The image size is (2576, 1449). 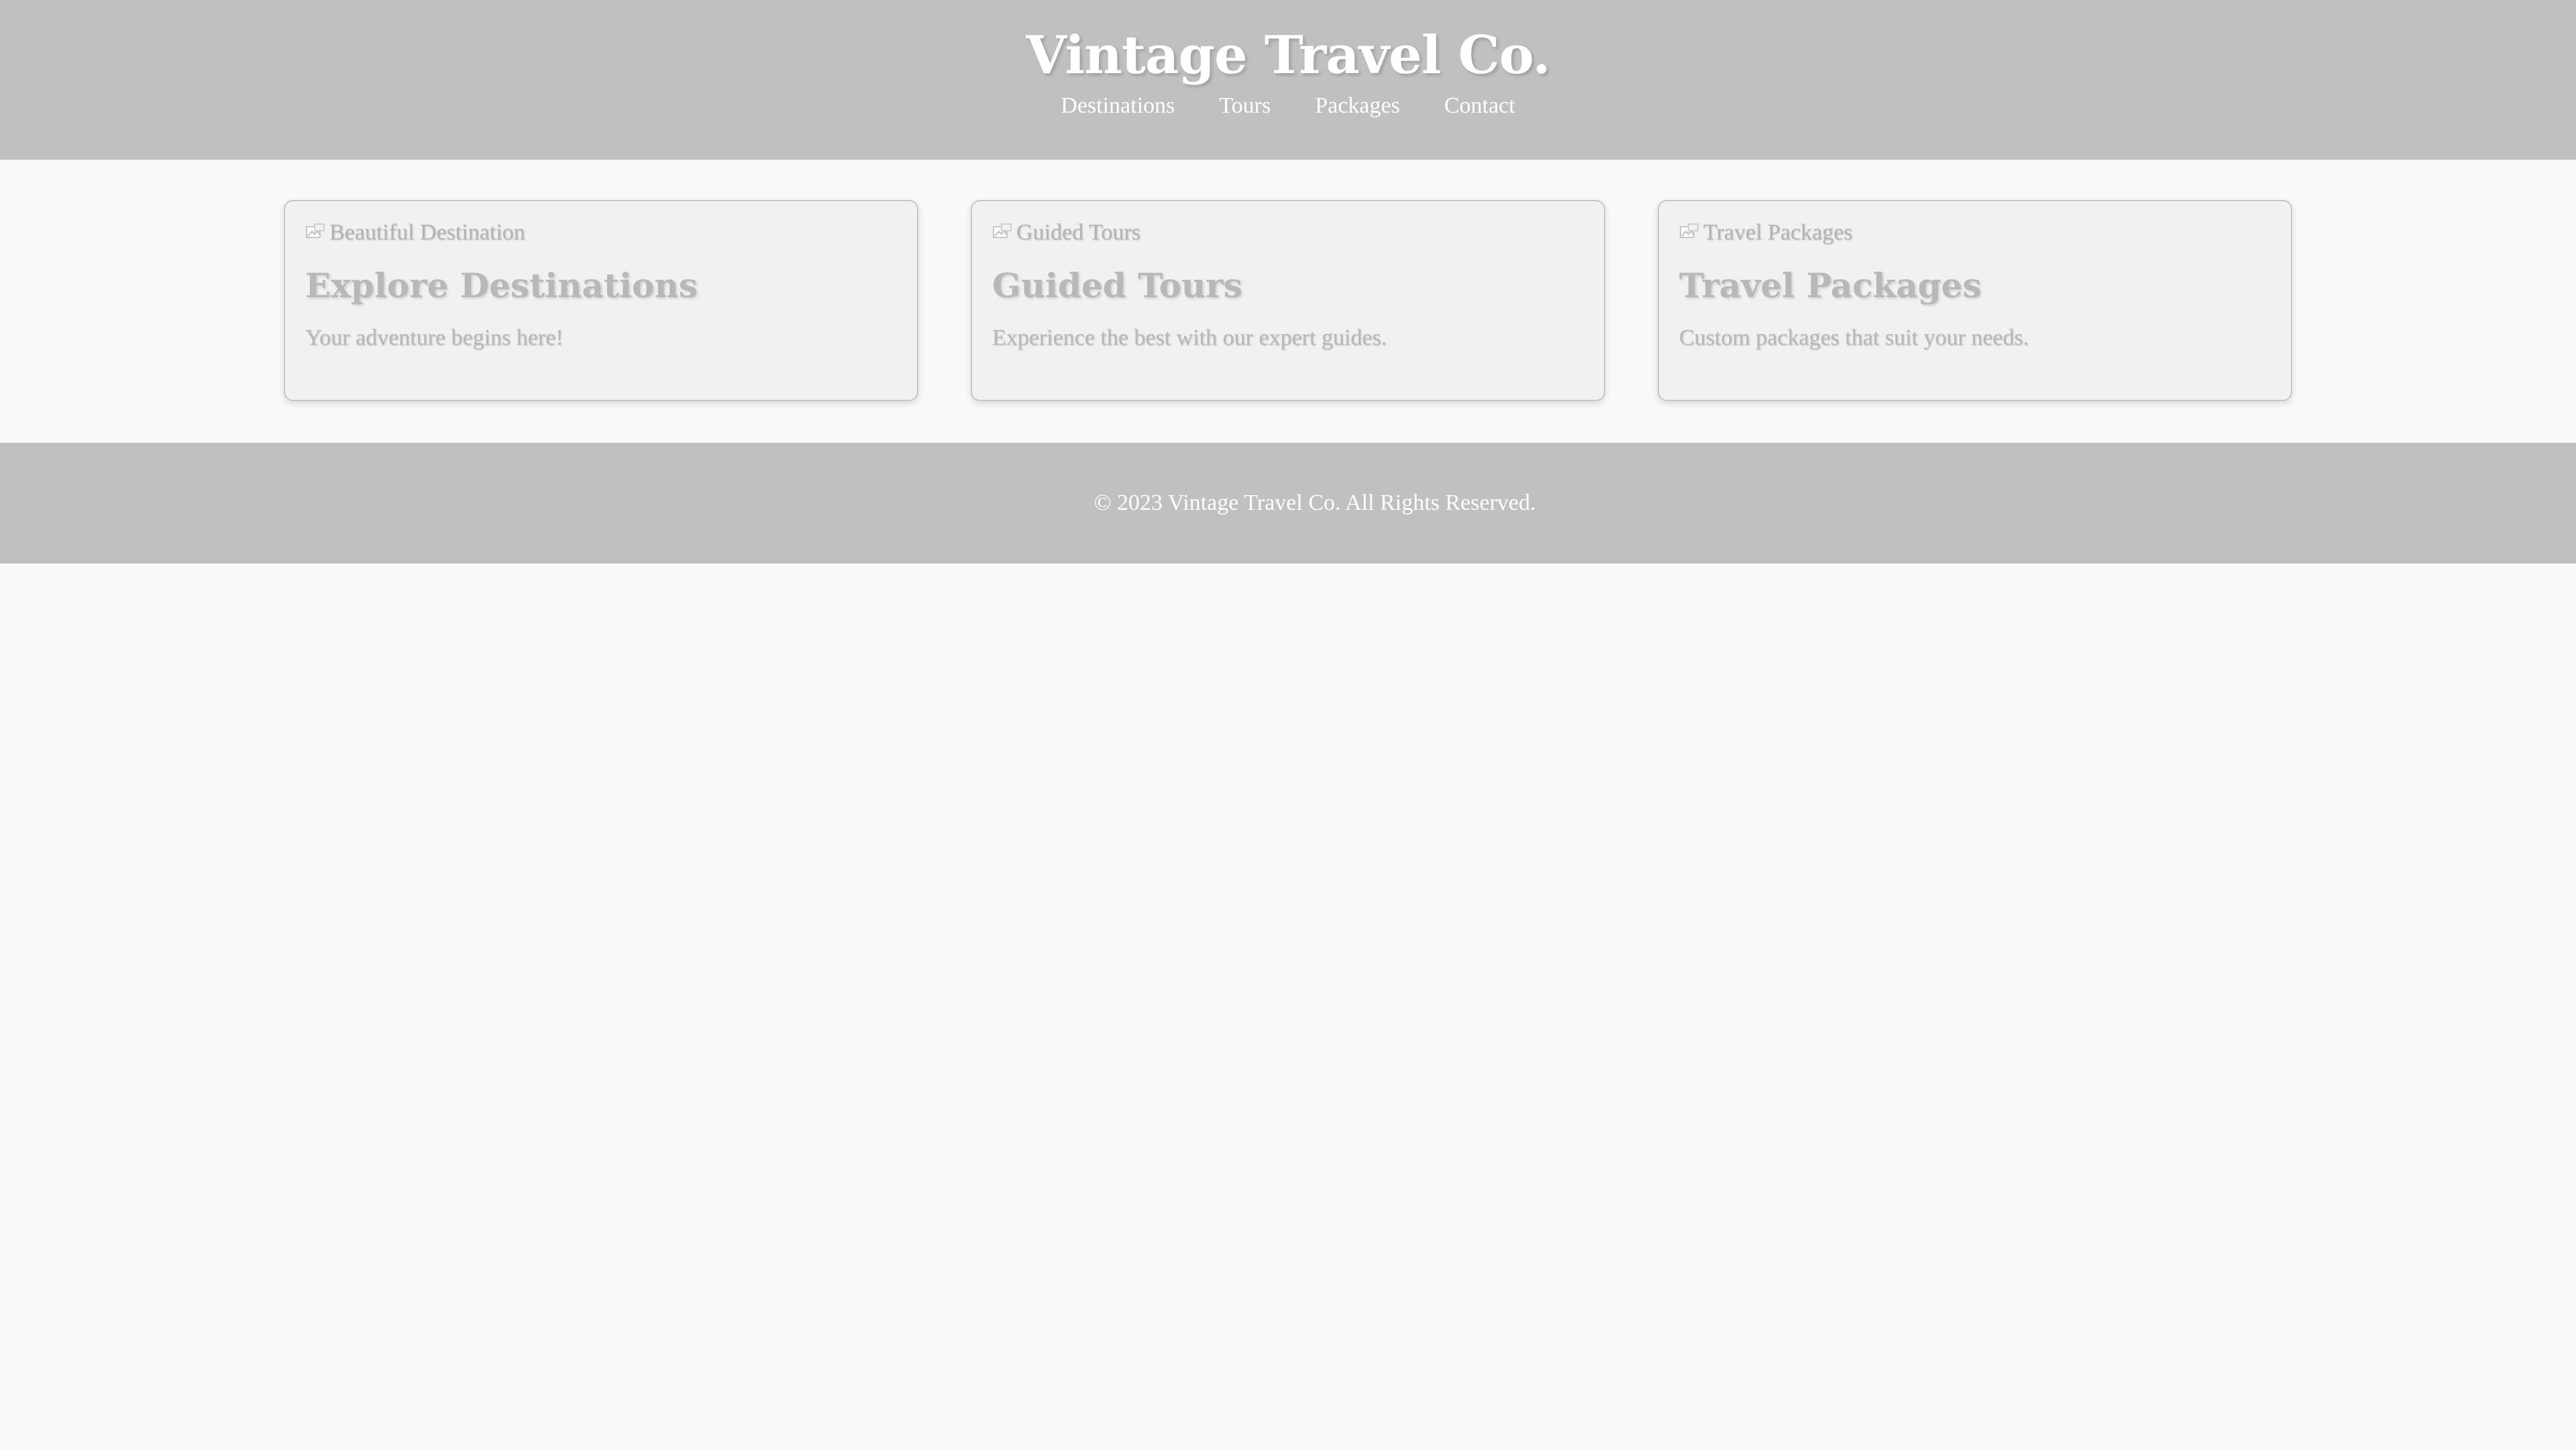 I want to click on card-description: Custom packages that suit your needs., so click(x=1854, y=337).